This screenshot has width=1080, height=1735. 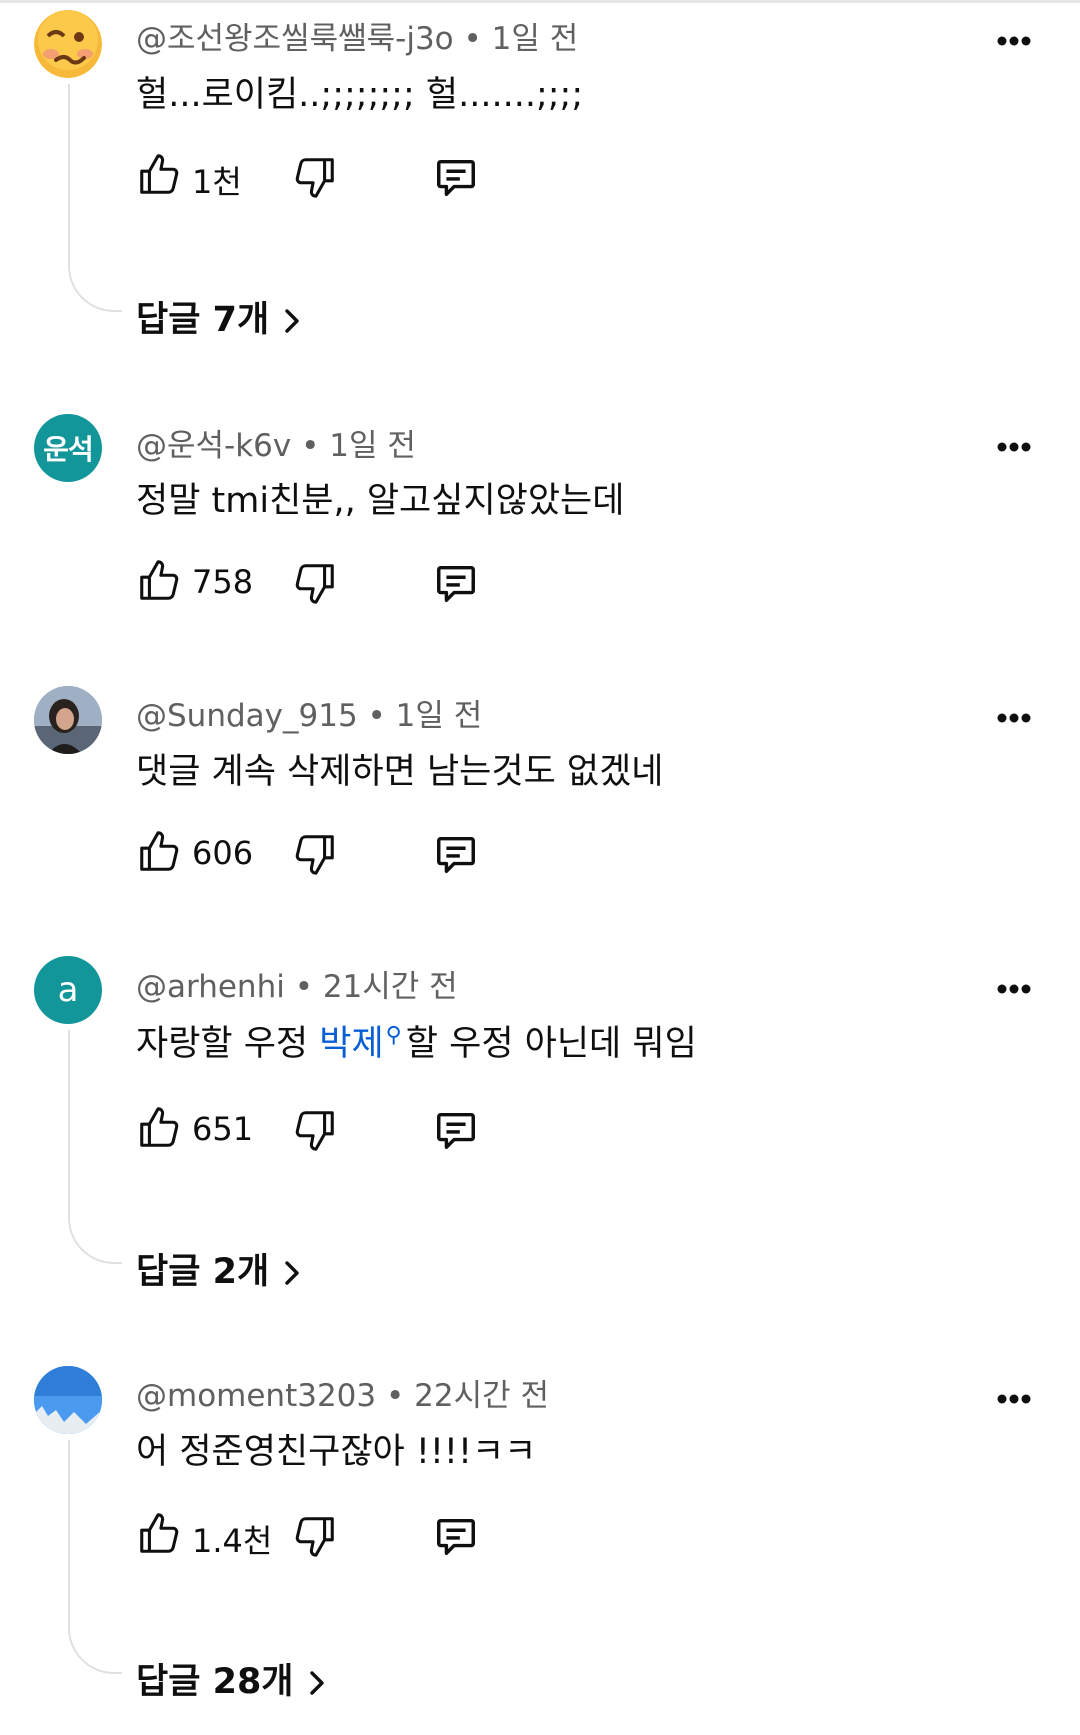 What do you see at coordinates (203, 320) in the screenshot?
I see `replies-label: 답글 7개` at bounding box center [203, 320].